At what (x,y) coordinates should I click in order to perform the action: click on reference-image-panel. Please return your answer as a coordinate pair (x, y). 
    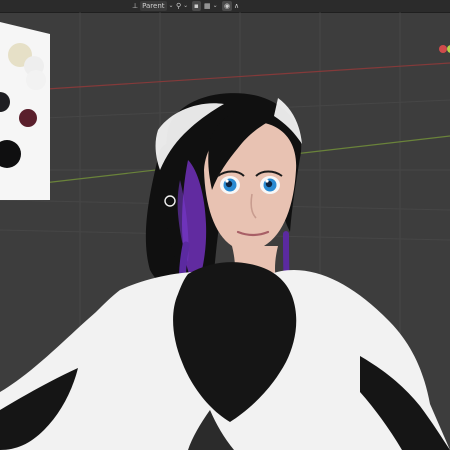
    Looking at the image, I should click on (25, 111).